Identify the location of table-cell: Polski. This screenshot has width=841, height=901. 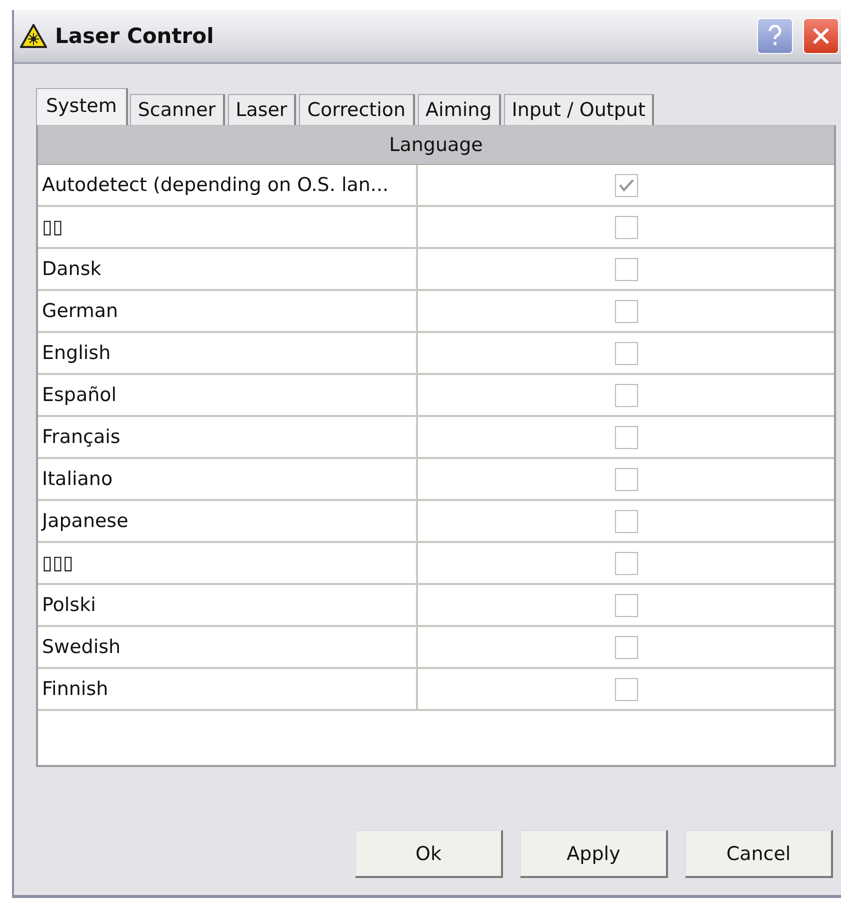
(228, 606).